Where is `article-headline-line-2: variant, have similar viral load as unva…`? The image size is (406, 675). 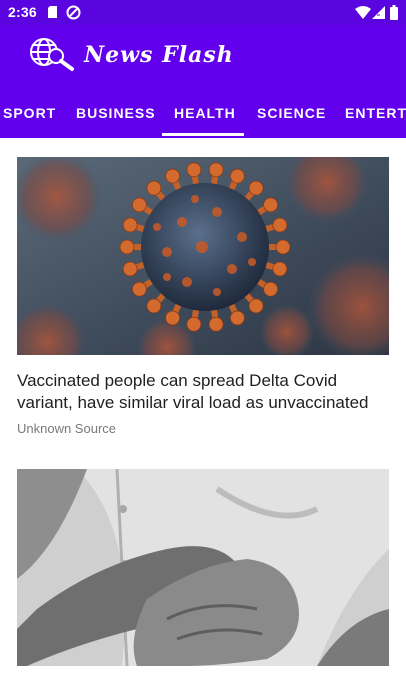 article-headline-line-2: variant, have similar viral load as unva… is located at coordinates (193, 402).